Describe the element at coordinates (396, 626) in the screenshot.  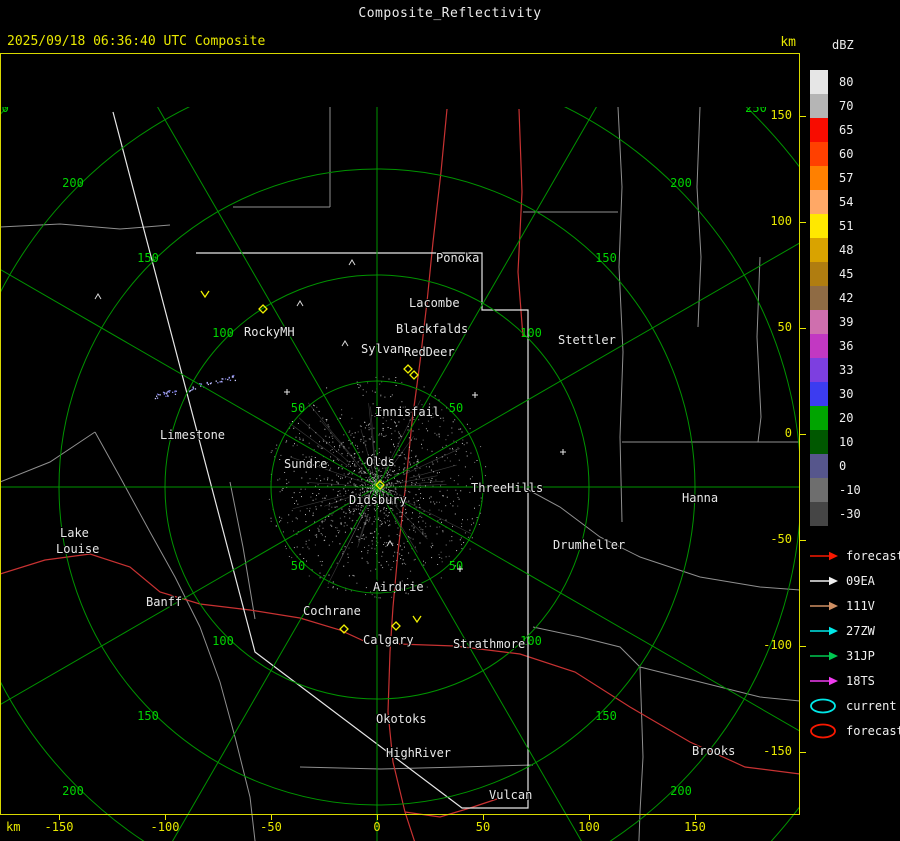
I see `radar-site-diamond-icon` at that location.